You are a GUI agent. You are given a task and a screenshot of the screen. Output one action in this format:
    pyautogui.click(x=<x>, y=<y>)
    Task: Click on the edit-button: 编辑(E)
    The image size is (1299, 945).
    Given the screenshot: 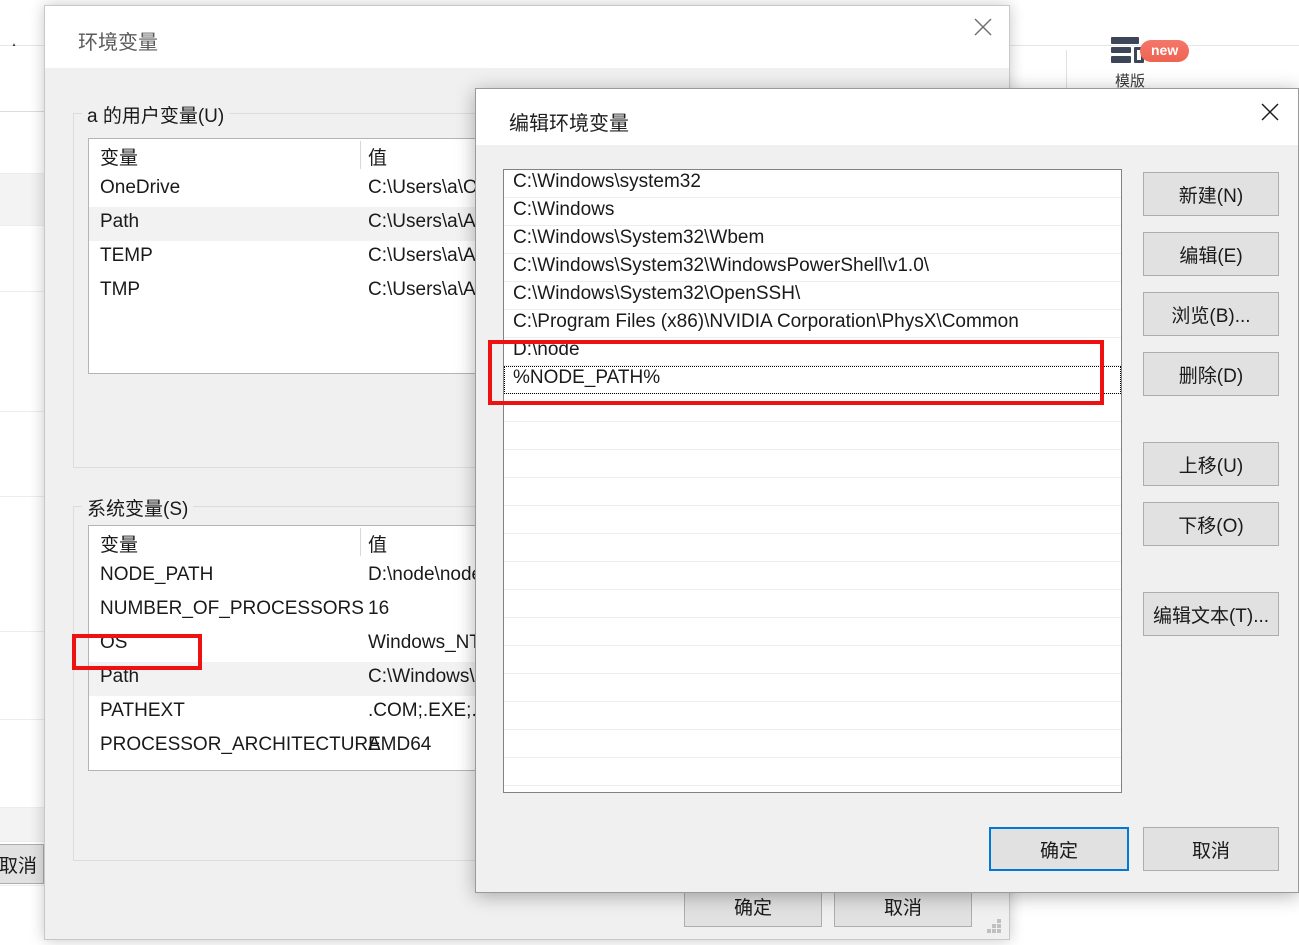 What is the action you would take?
    pyautogui.click(x=1211, y=254)
    